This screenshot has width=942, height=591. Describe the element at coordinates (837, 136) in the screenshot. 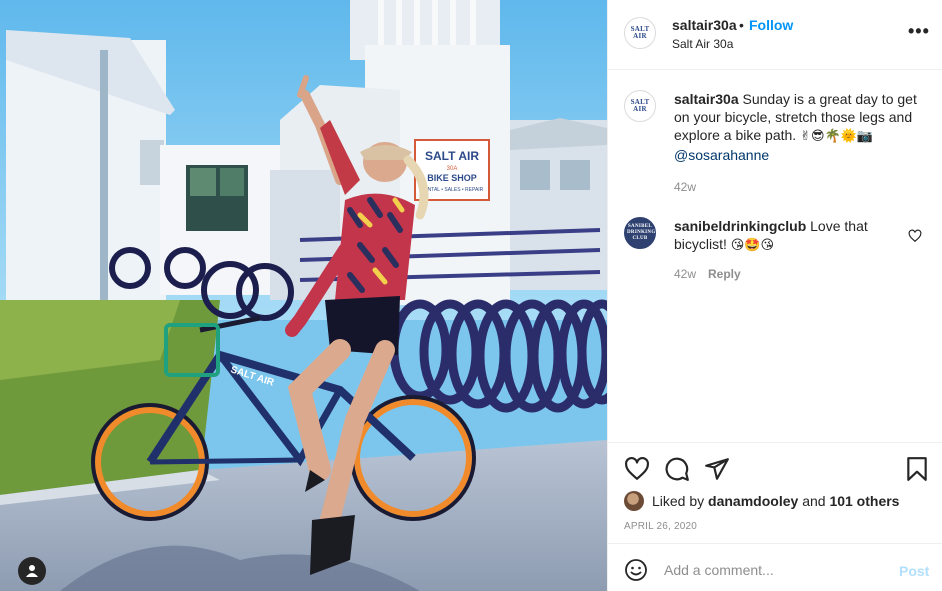

I see `caption-emojis: ✌😎🌴🌞📷` at that location.